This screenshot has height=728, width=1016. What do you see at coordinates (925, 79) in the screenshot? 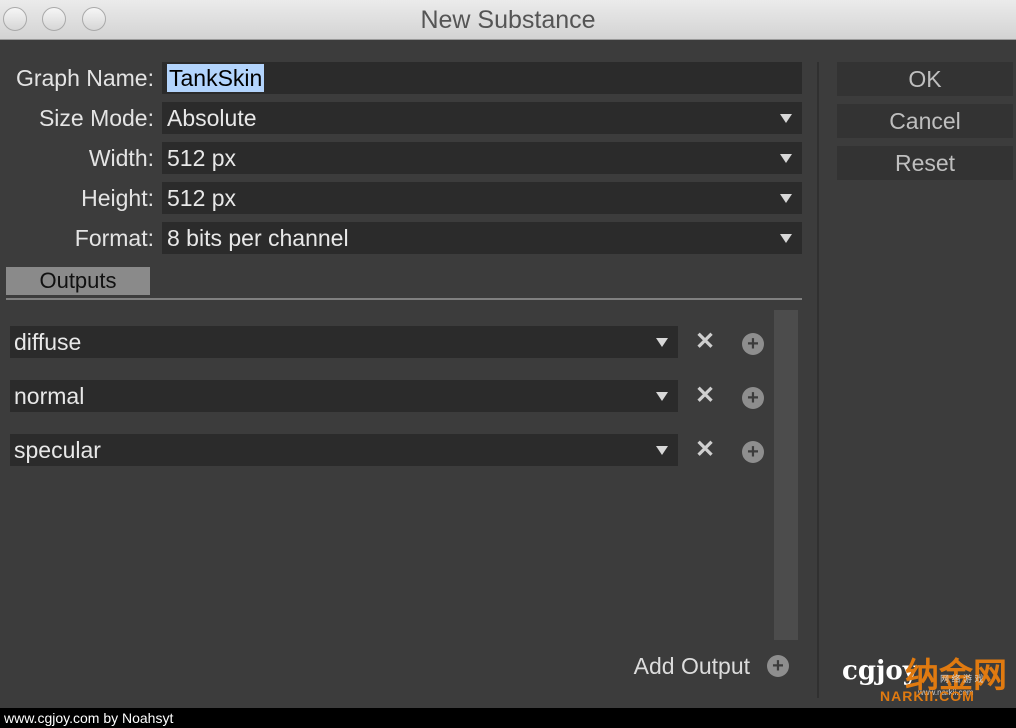
I see `ok-button: OK` at bounding box center [925, 79].